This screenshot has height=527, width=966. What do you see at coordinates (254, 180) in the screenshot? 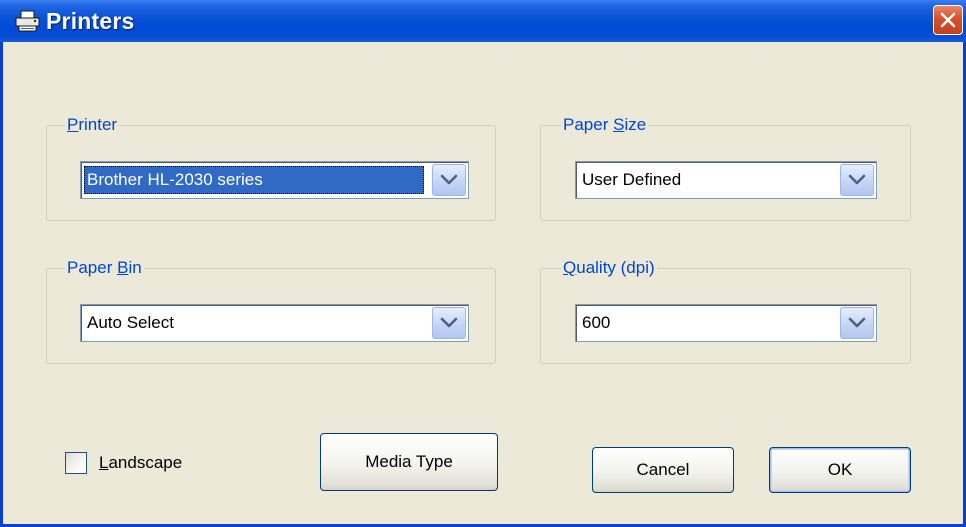
I see `printer-select-value: Brother HL-2030 series` at bounding box center [254, 180].